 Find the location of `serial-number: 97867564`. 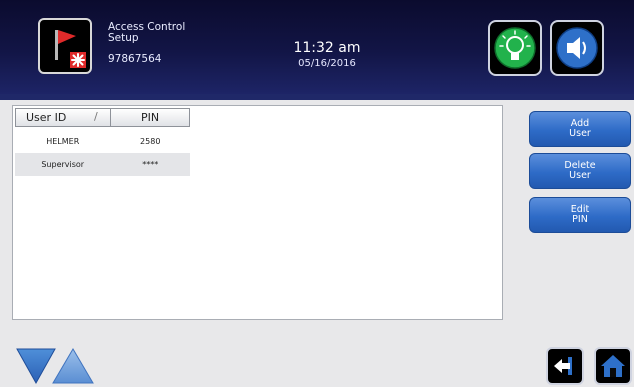

serial-number: 97867564 is located at coordinates (135, 59).